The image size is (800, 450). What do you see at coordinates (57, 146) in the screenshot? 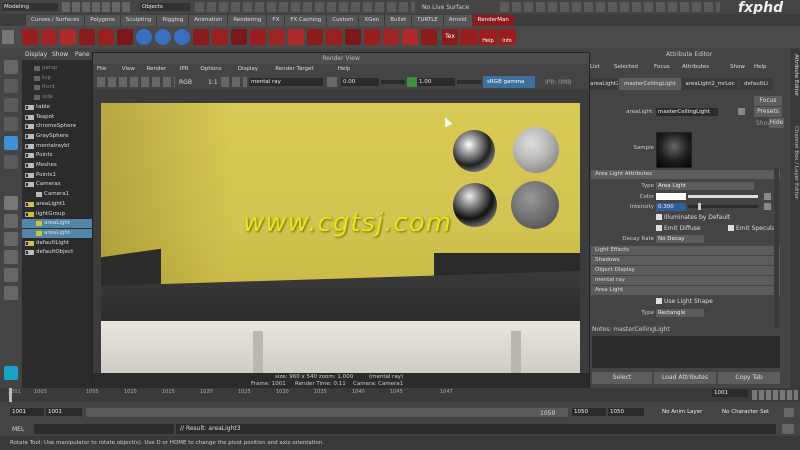
I see `outliner-item: mentalraybl` at bounding box center [57, 146].